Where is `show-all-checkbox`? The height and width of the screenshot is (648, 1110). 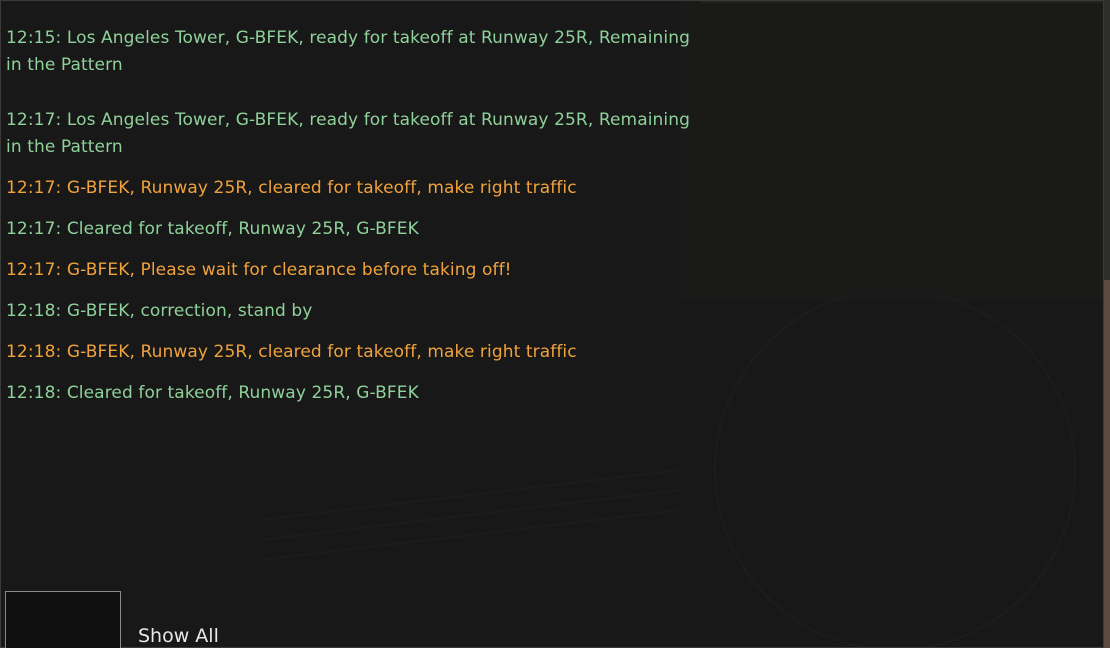
show-all-checkbox is located at coordinates (63, 619).